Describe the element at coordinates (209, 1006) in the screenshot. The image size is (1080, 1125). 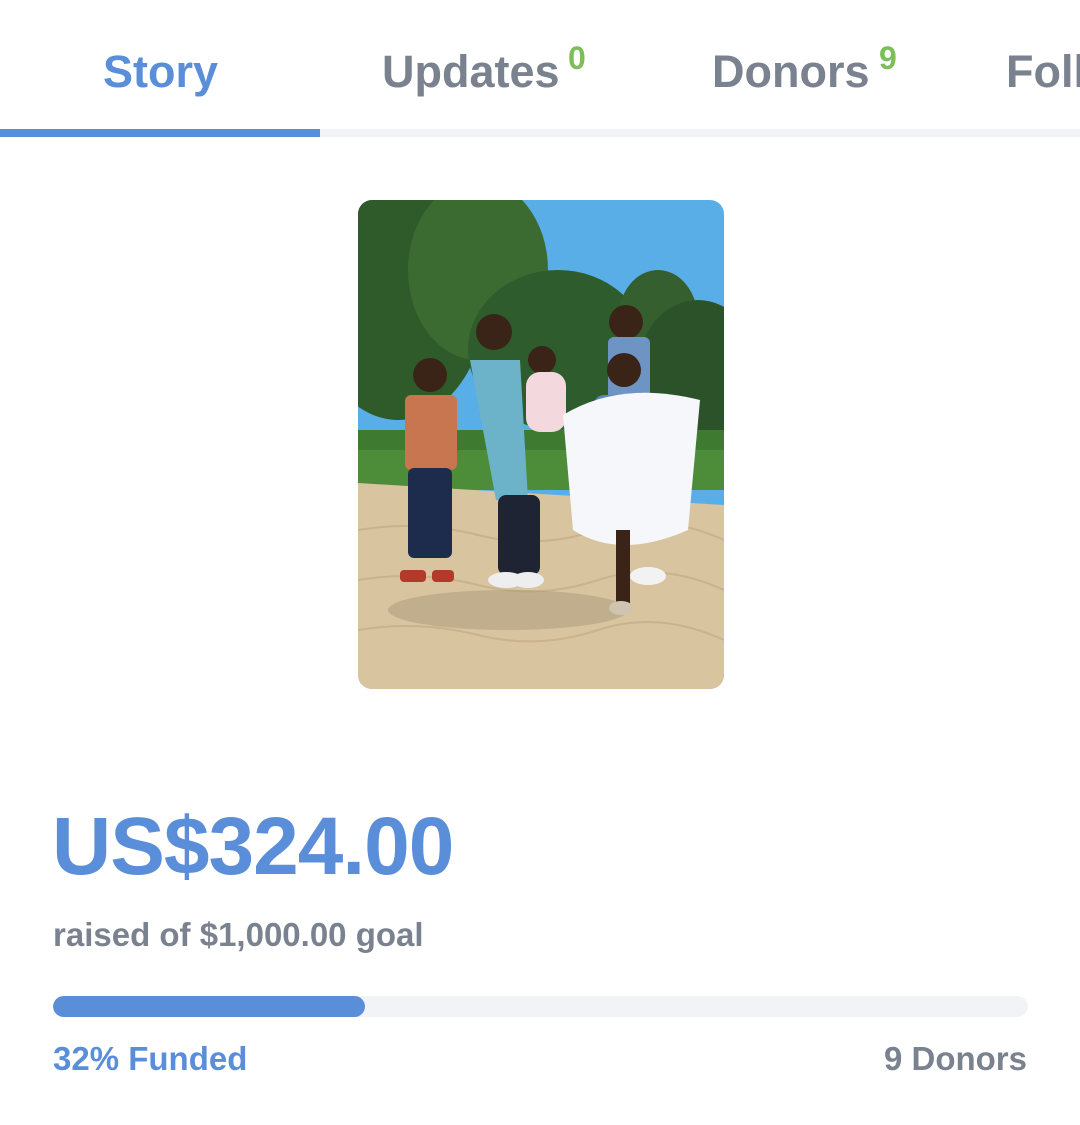
I see `funding-progress-fill` at that location.